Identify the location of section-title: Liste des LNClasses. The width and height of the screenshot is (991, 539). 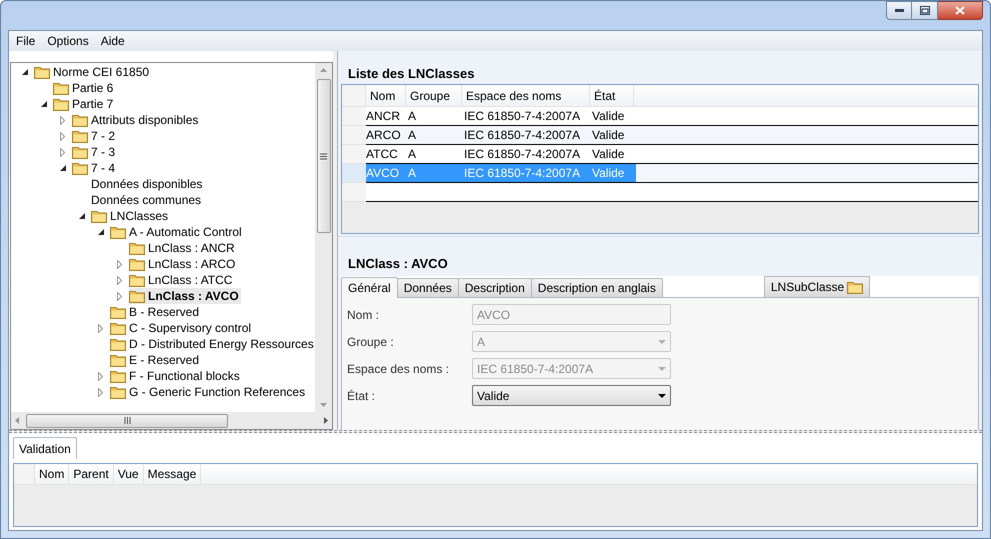
(412, 73).